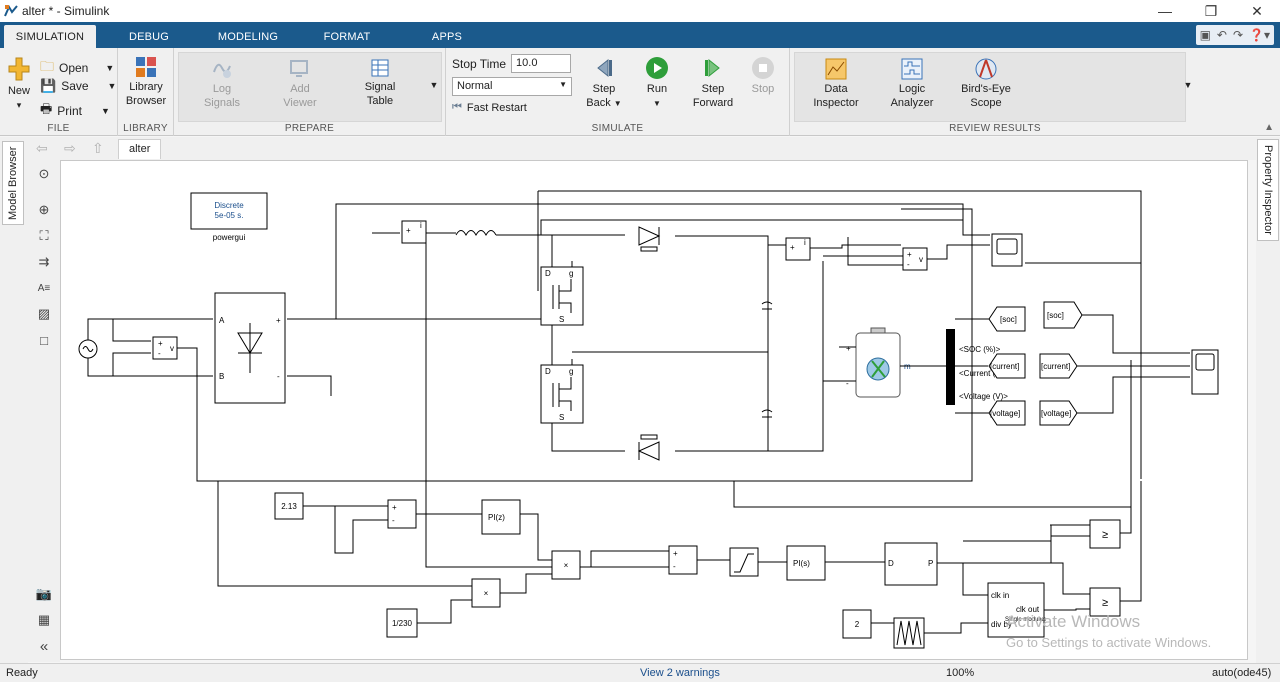 The width and height of the screenshot is (1280, 682). I want to click on capacitor-block, so click(767, 359).